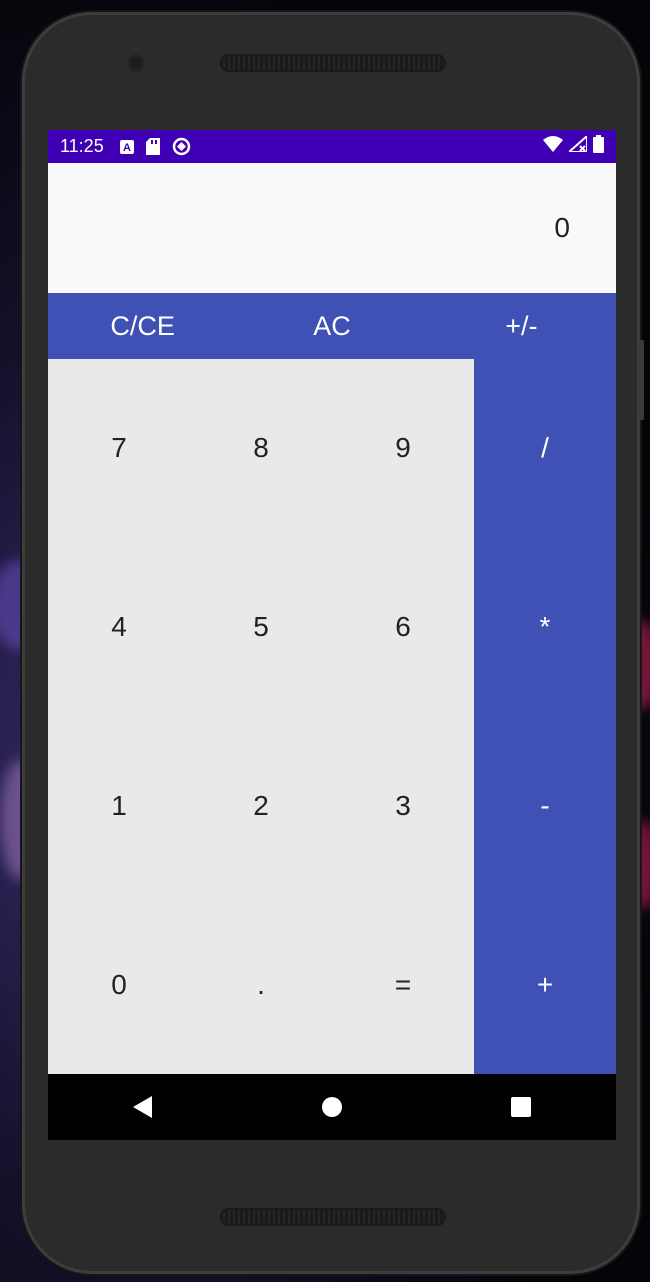  Describe the element at coordinates (261, 806) in the screenshot. I see `digit-2-button: 2` at that location.